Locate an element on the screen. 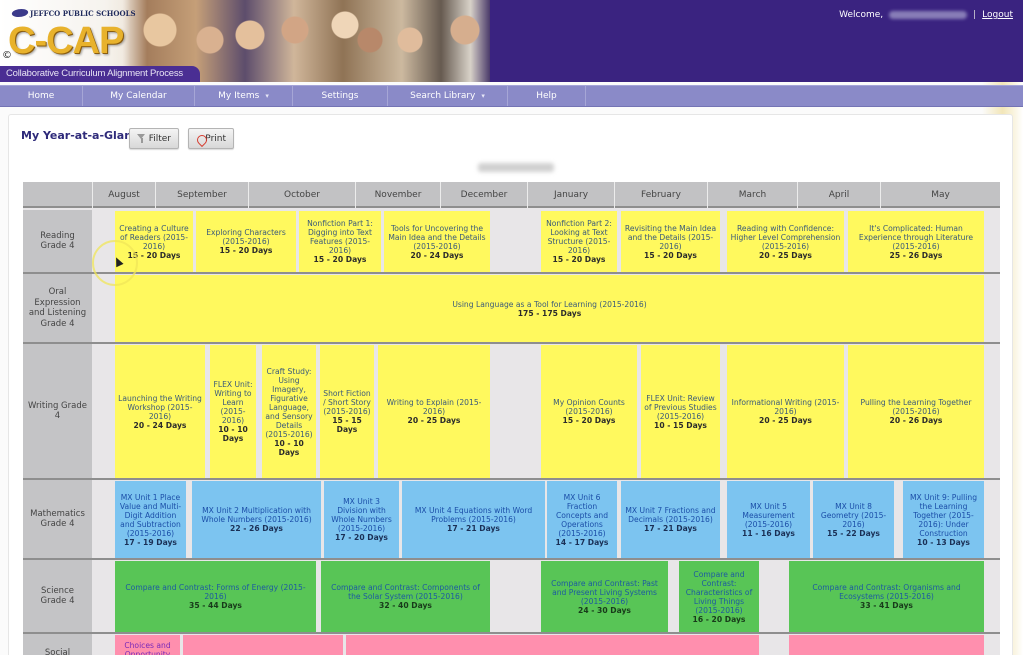 This screenshot has height=655, width=1023. unit-duration: 11 - 16 Days is located at coordinates (768, 533).